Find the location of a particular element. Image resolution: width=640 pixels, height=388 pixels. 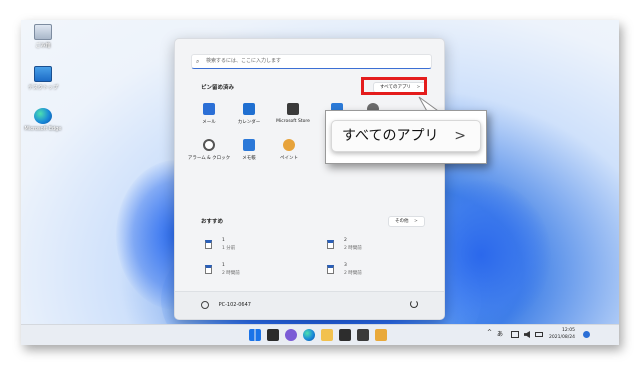

clock-date: 2021/08/24 is located at coordinates (562, 337).